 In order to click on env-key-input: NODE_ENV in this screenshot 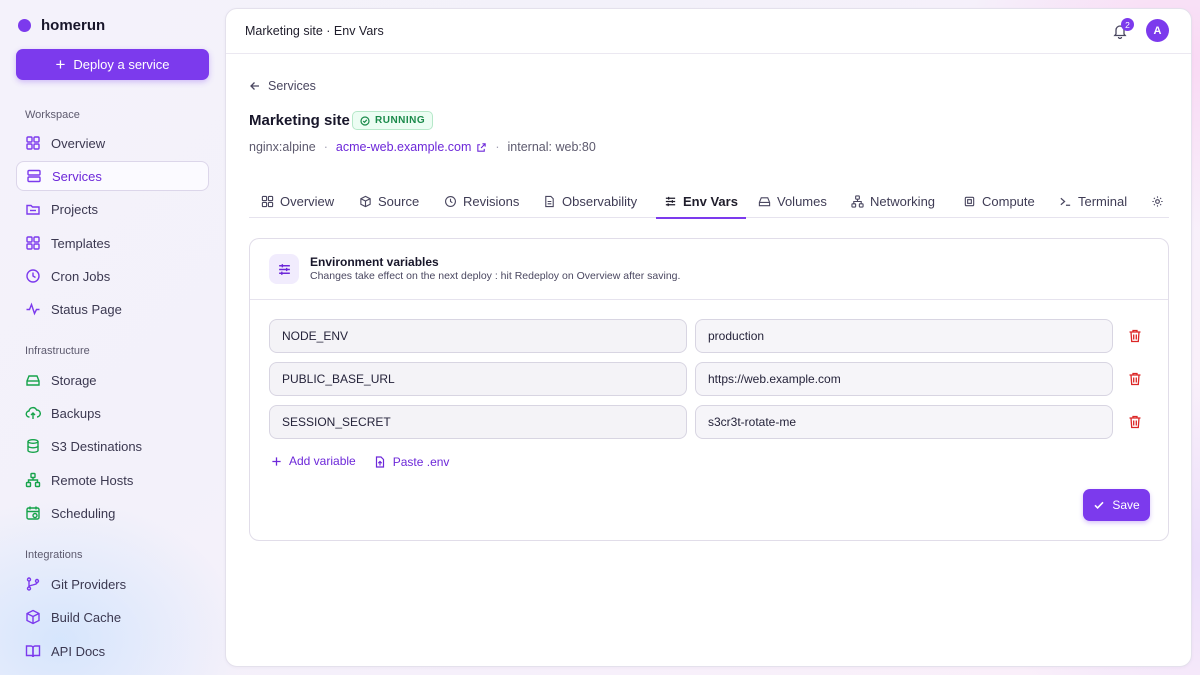, I will do `click(478, 336)`.